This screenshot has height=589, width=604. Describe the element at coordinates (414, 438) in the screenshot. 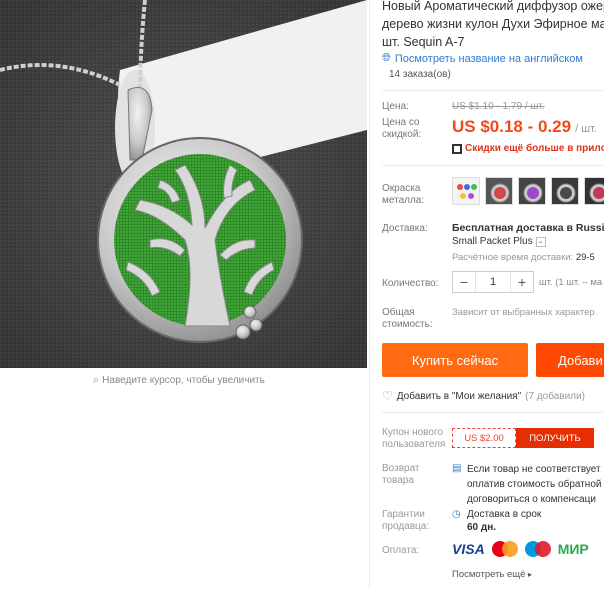

I see `coupon-label: Купон нового пользователя` at that location.